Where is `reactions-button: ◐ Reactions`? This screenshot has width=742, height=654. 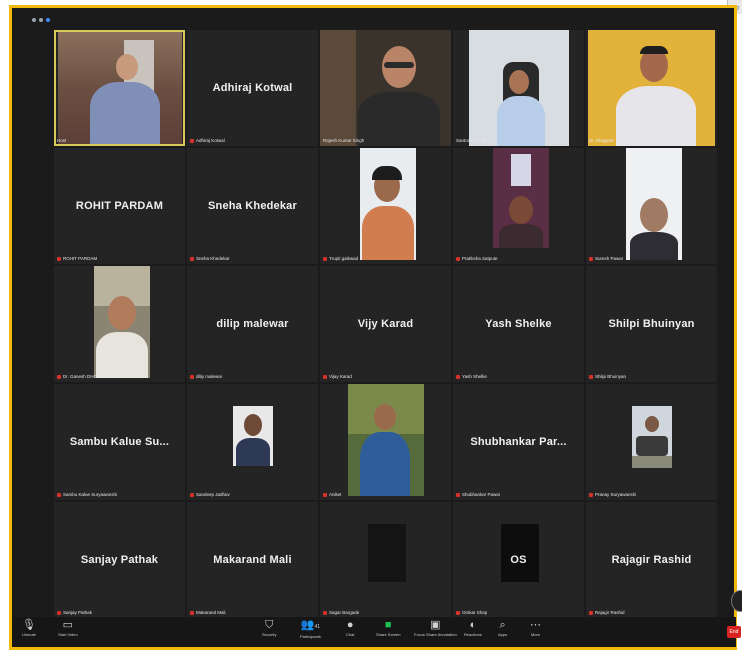
reactions-button: ◐ Reactions is located at coordinates (473, 628).